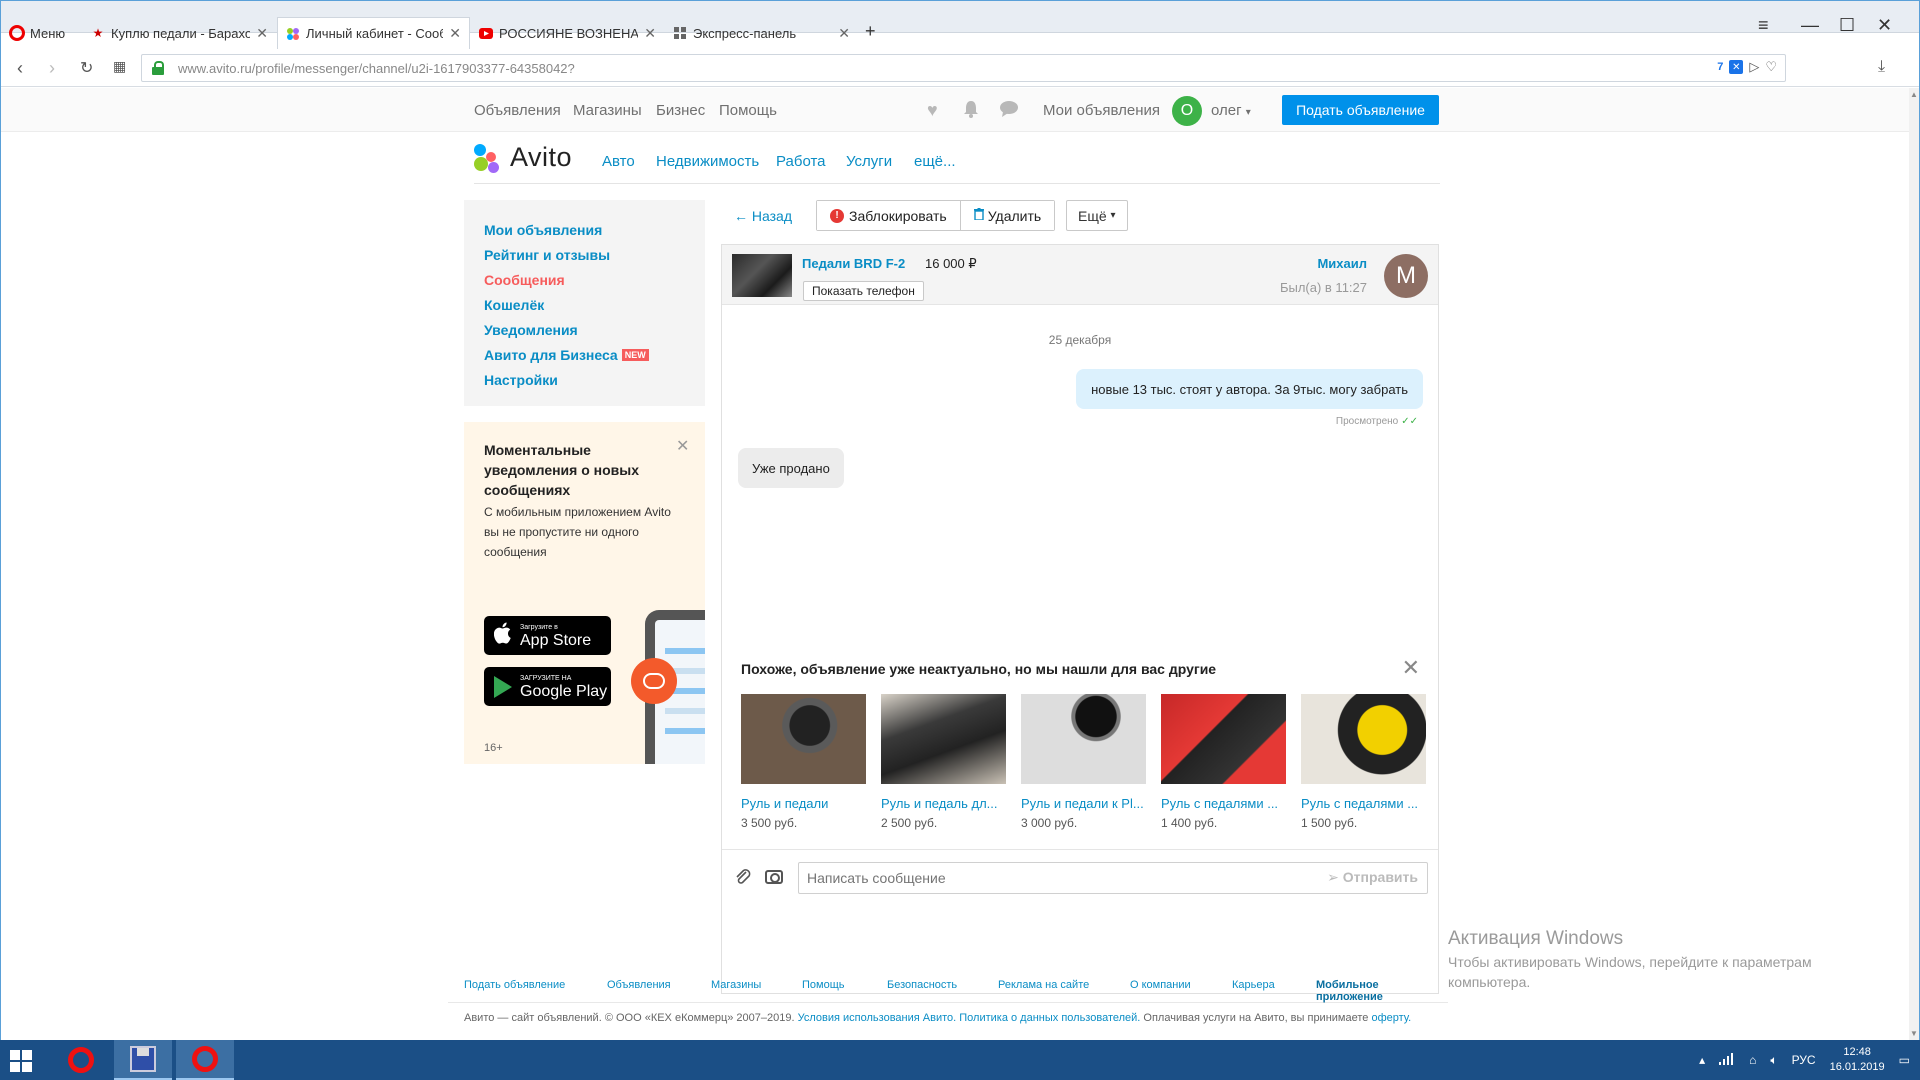  Describe the element at coordinates (736, 985) in the screenshot. I see `footer-link: Магазины` at that location.